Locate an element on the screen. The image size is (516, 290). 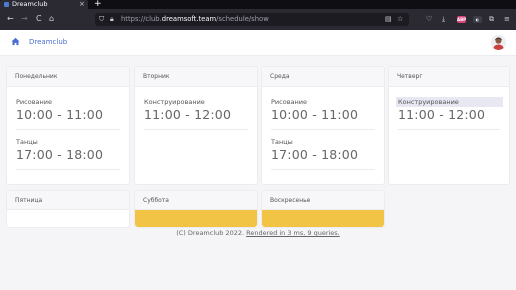
reload-button: C is located at coordinates (39, 19).